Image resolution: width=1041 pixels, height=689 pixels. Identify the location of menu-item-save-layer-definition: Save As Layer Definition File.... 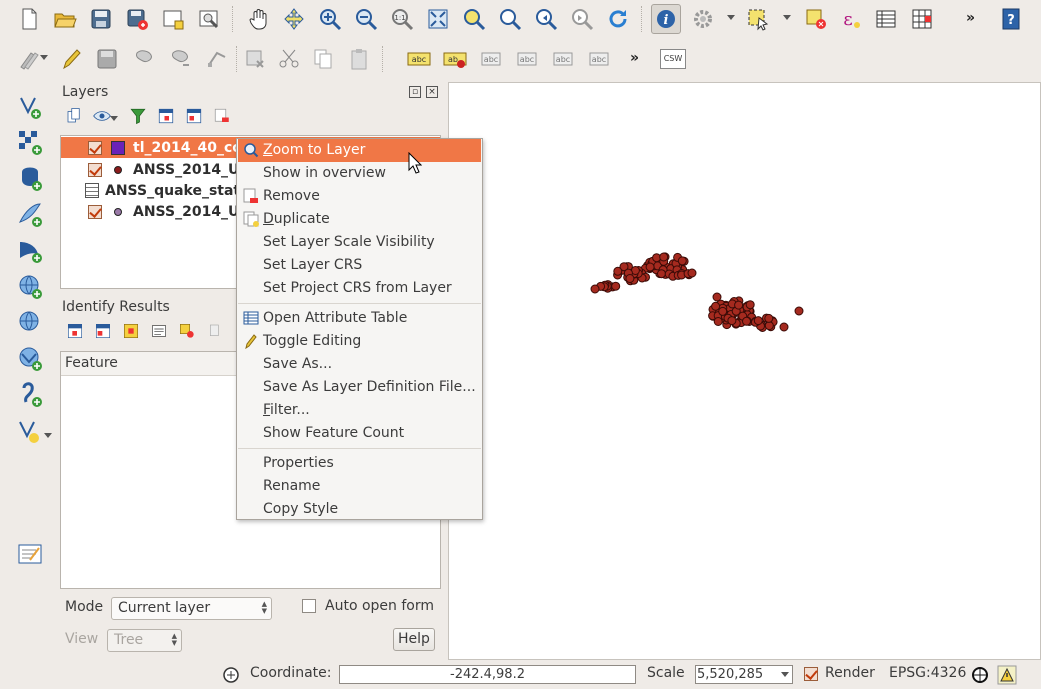
(359, 387).